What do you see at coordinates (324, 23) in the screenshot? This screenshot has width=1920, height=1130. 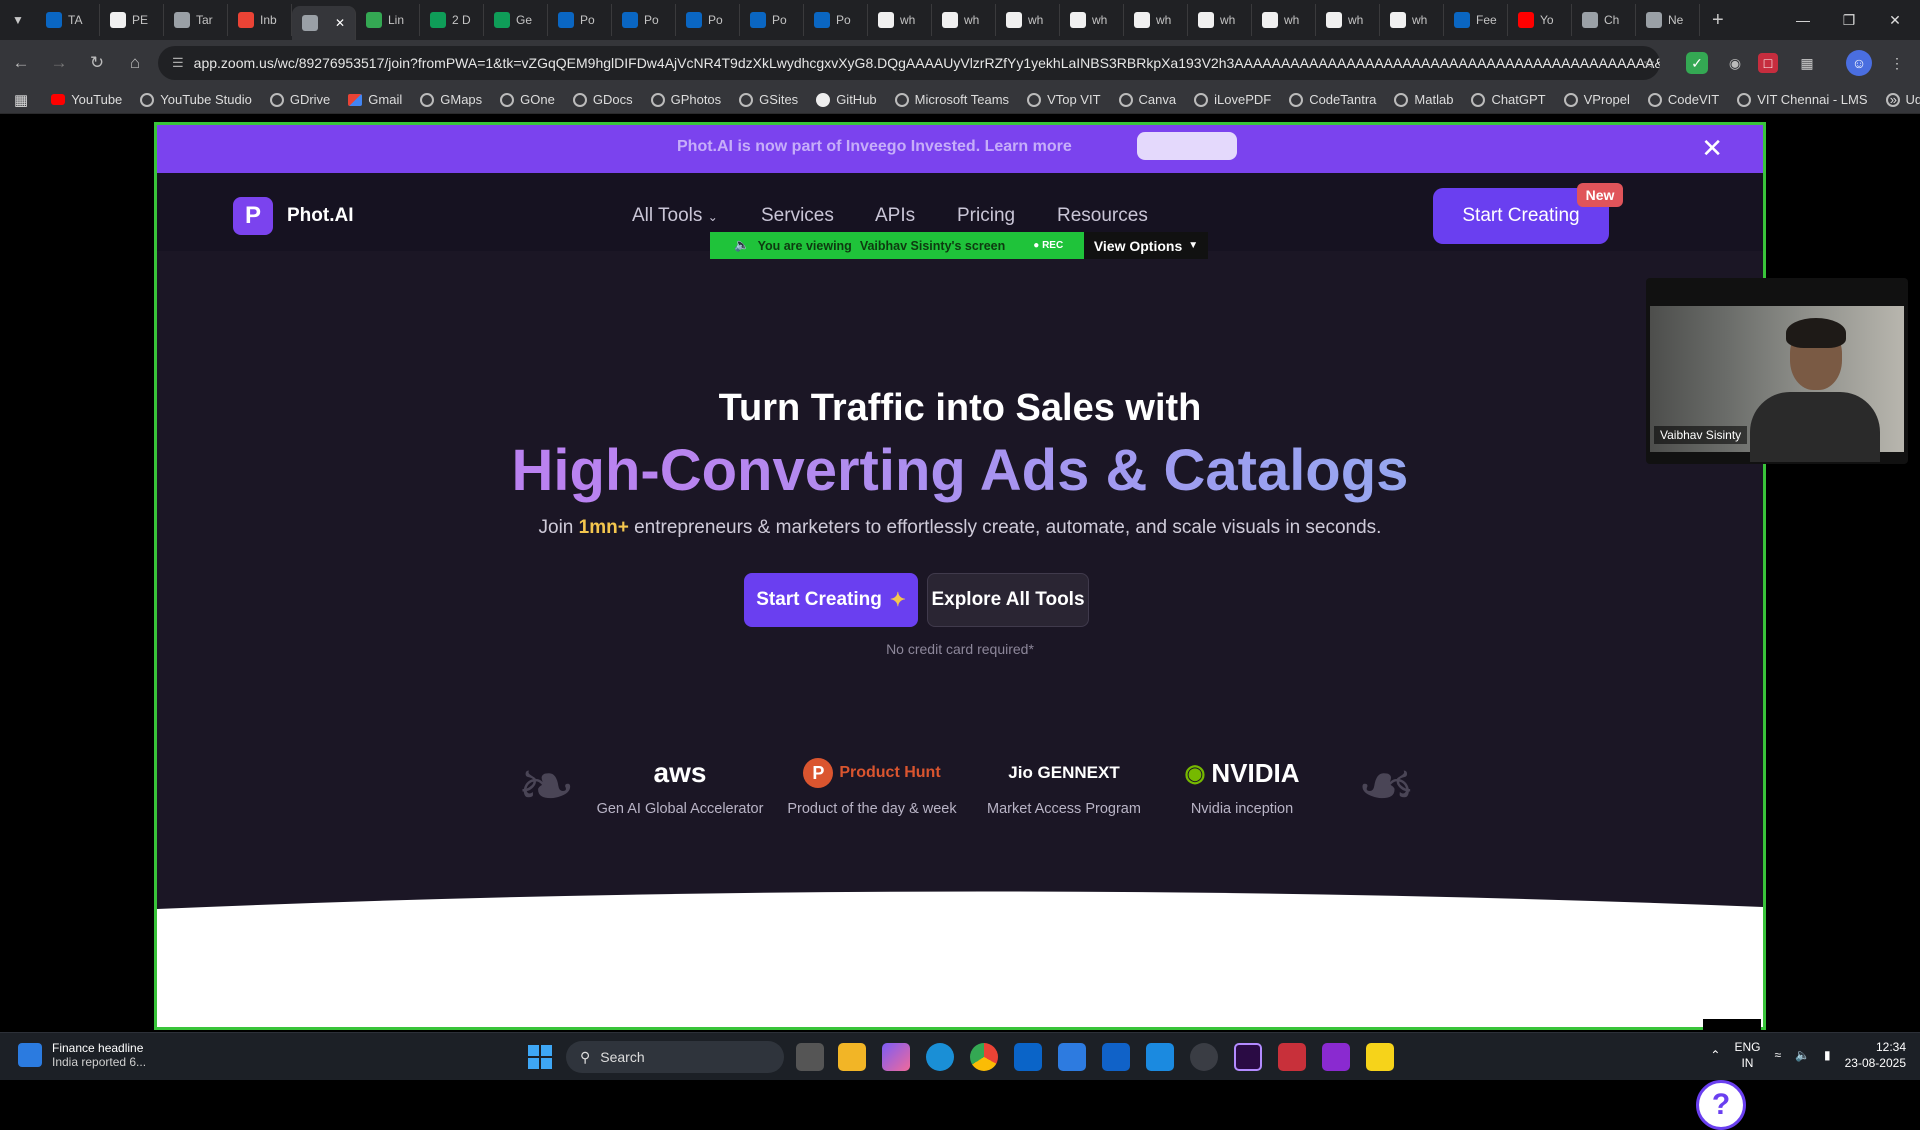 I see `browser-tab: ✕` at bounding box center [324, 23].